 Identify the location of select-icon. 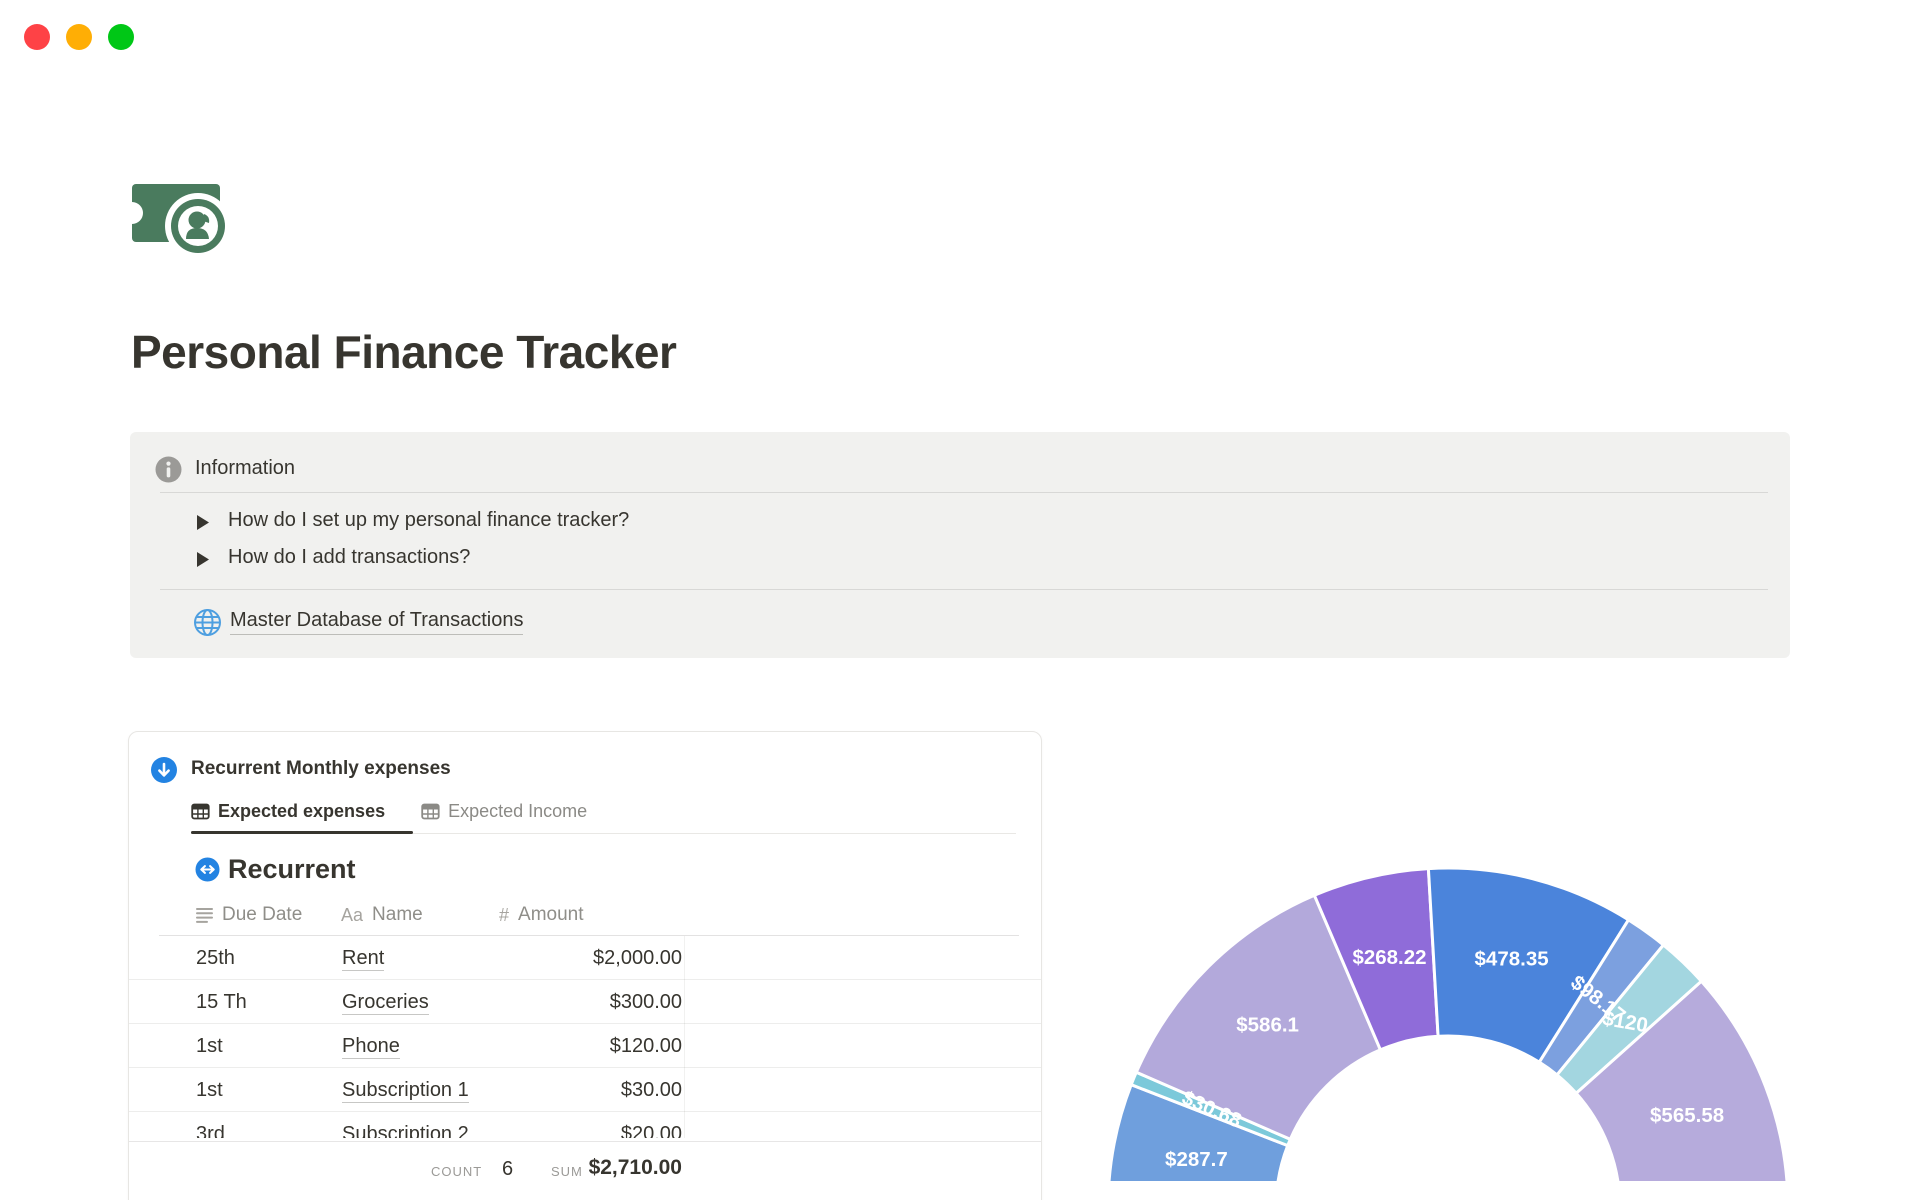
(204, 915).